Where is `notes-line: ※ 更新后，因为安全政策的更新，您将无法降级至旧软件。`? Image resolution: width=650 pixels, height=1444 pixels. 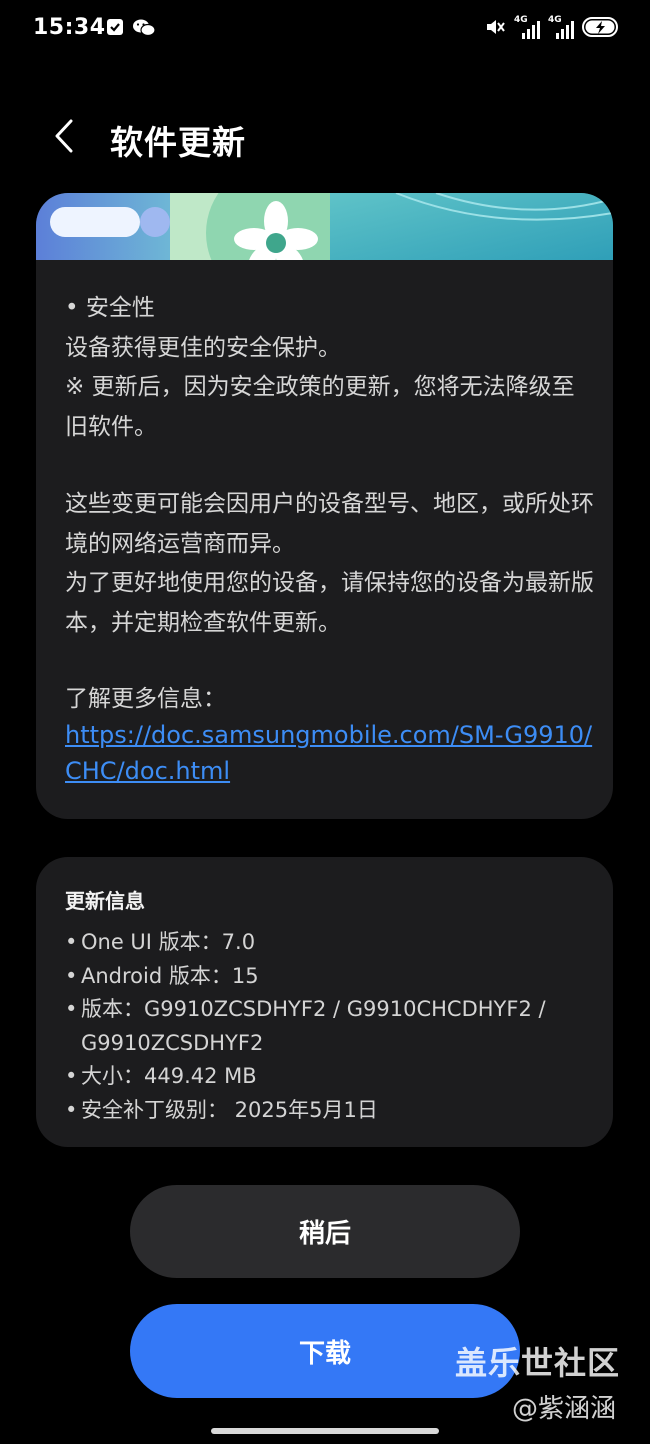
notes-line: ※ 更新后，因为安全政策的更新，您将无法降级至旧软件。 is located at coordinates (320, 407).